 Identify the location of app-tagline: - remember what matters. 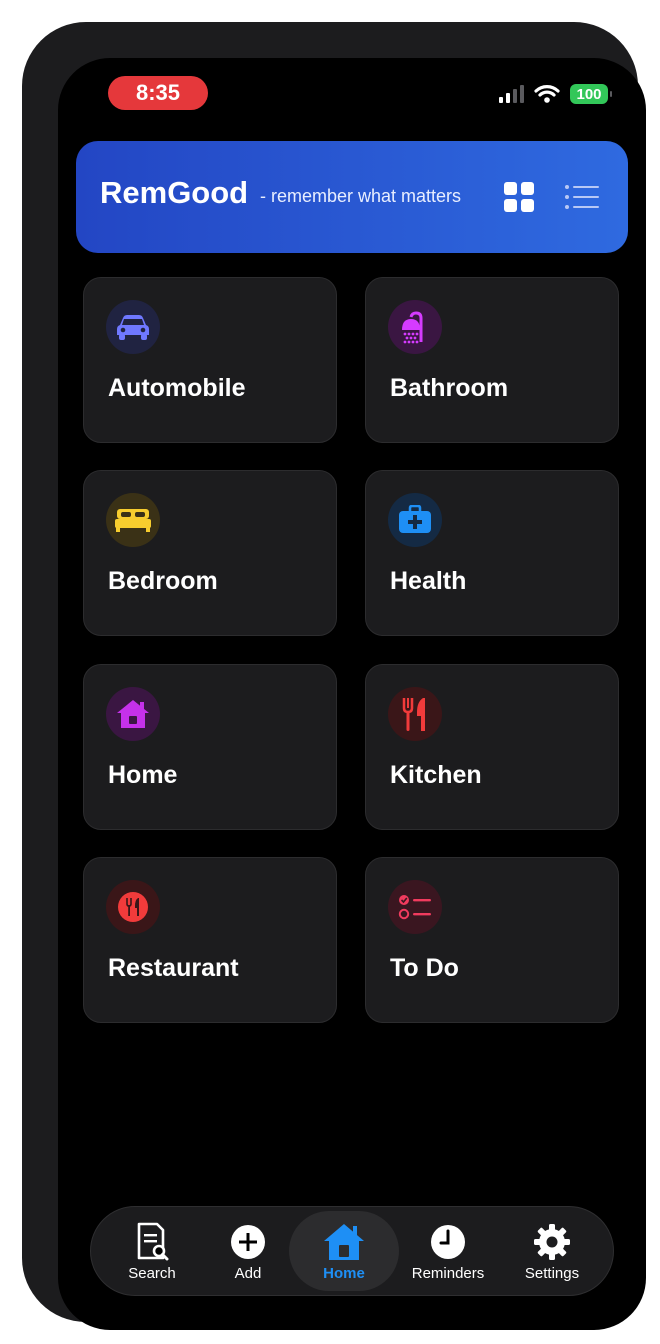
(361, 196).